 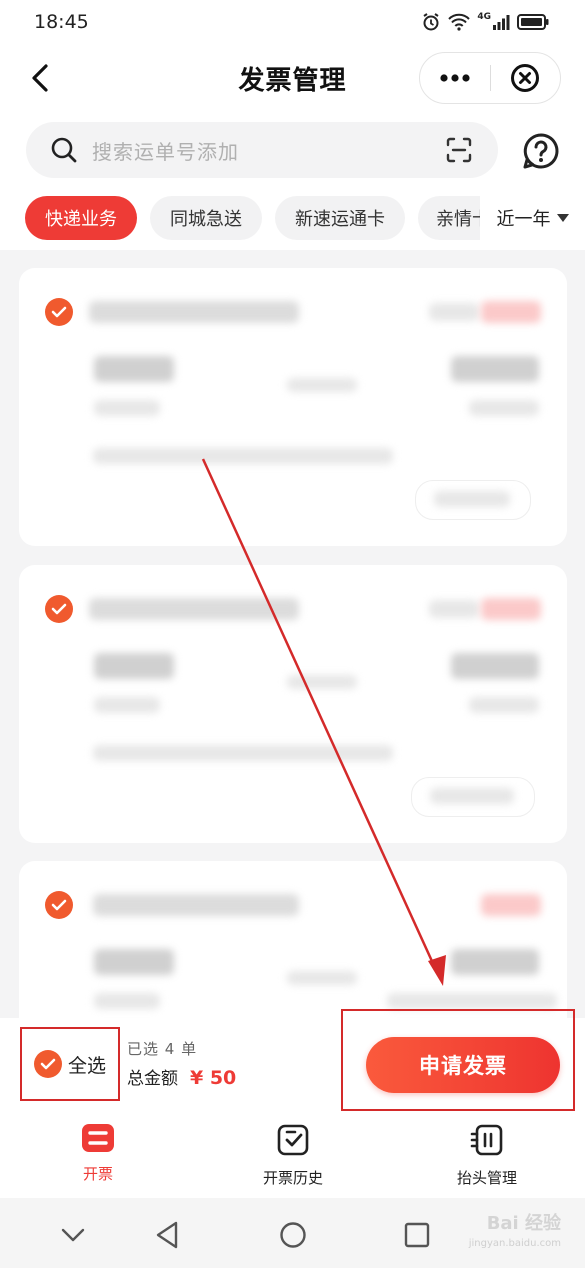 I want to click on watermark-sub: jingyan.baidu.com, so click(x=514, y=1243).